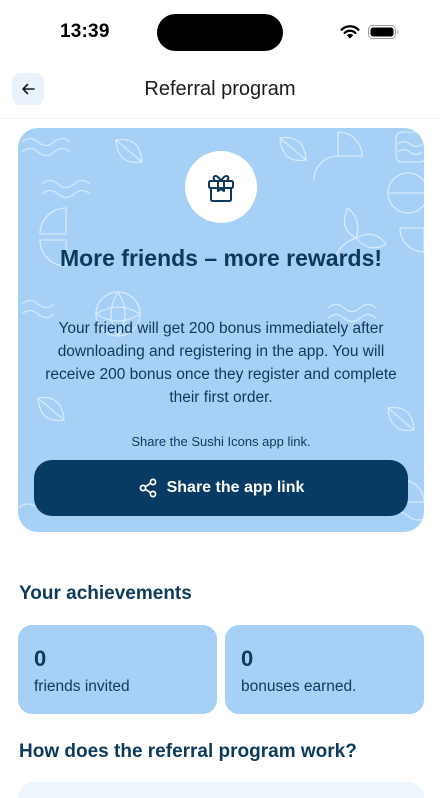 This screenshot has height=798, width=440. Describe the element at coordinates (117, 669) in the screenshot. I see `stat-card-friends-invited: 0 friends invited` at that location.